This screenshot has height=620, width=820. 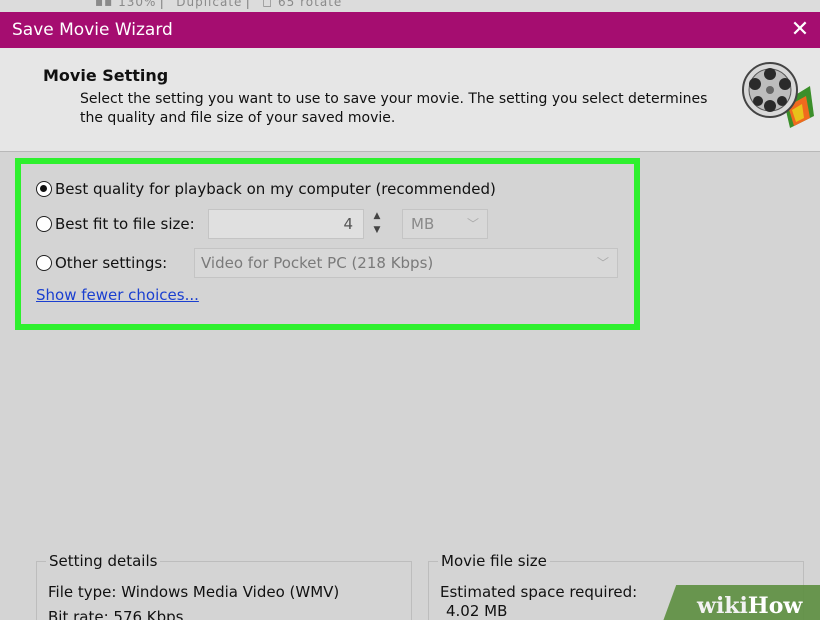 What do you see at coordinates (116, 614) in the screenshot?
I see `bit-rate-text: Bit rate: 576 Kbps` at bounding box center [116, 614].